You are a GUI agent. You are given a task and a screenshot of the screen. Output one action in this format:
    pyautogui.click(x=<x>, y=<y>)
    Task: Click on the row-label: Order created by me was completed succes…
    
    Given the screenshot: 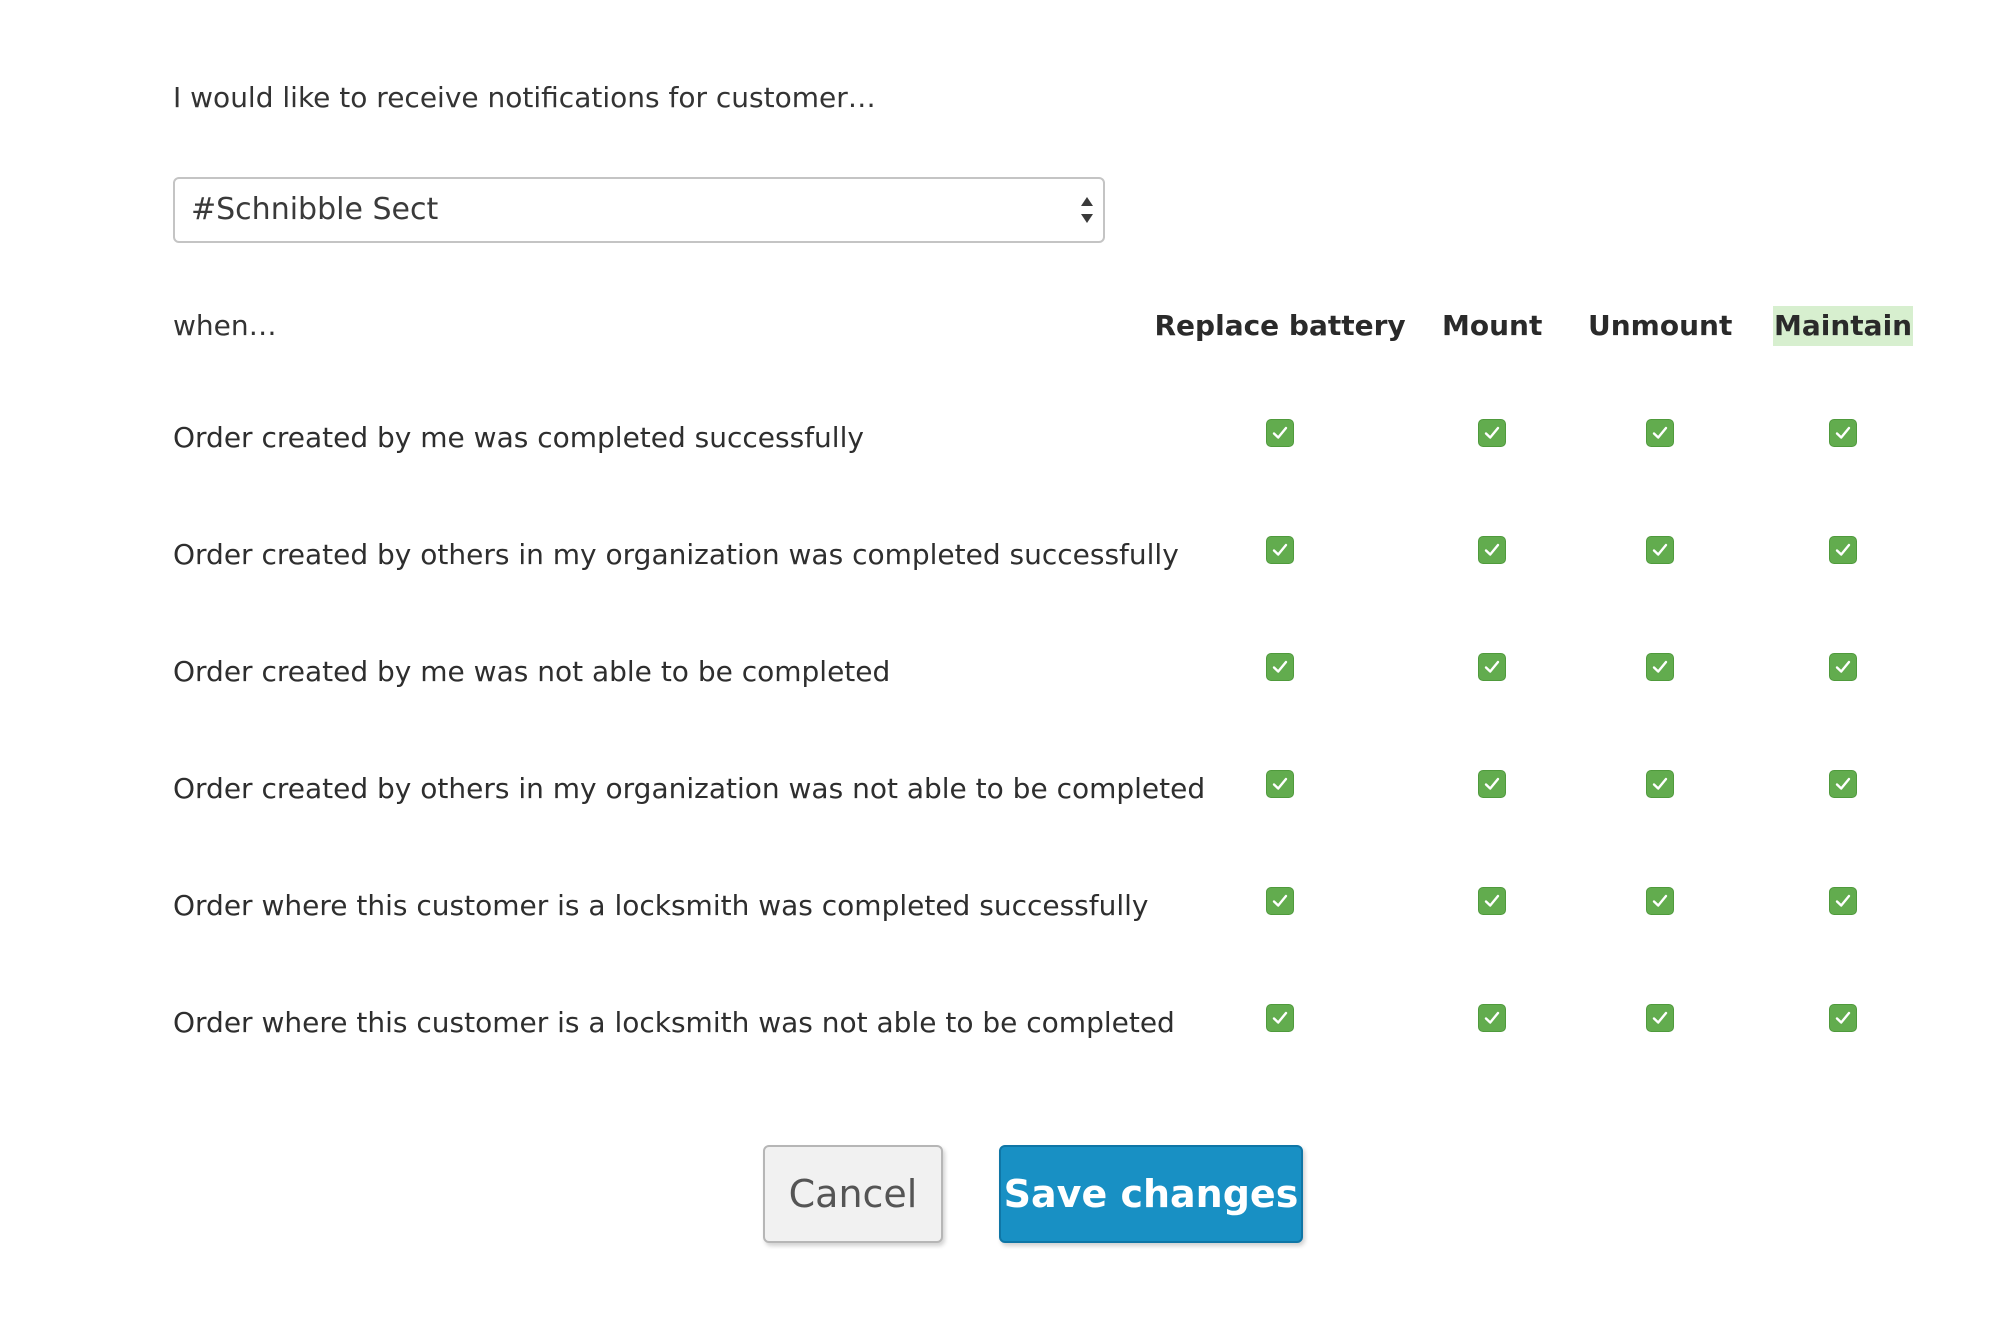 What is the action you would take?
    pyautogui.click(x=518, y=437)
    